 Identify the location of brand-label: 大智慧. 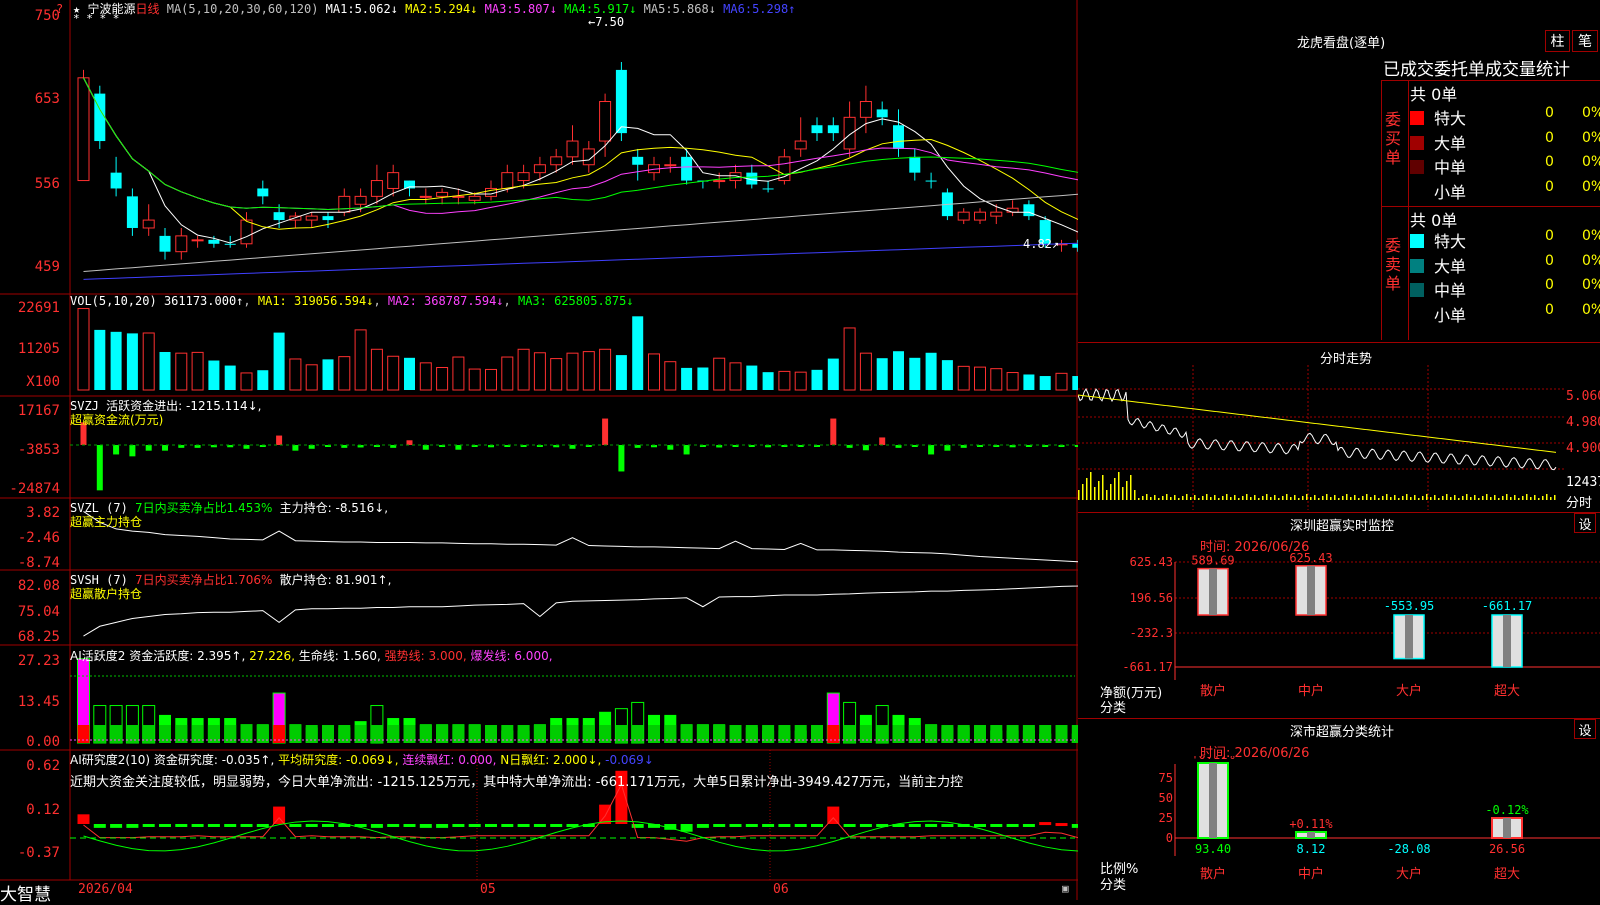
(25, 895).